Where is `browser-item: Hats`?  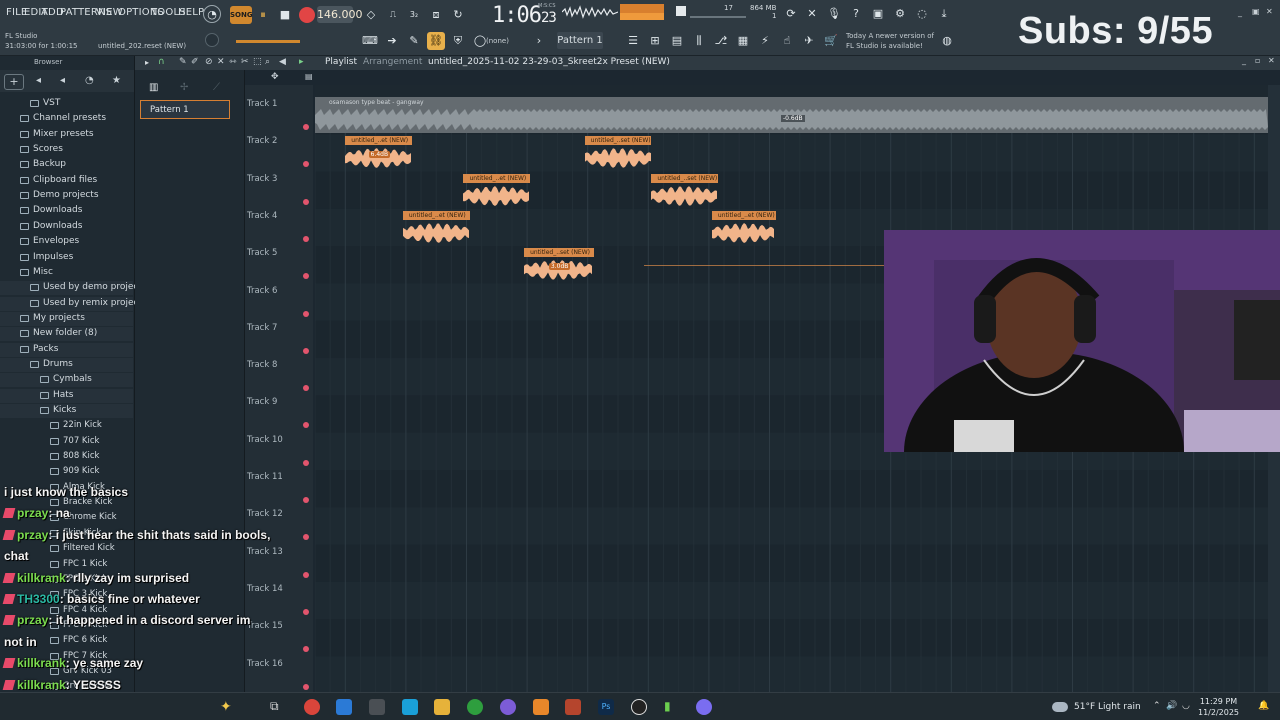
browser-item: Hats is located at coordinates (66, 395).